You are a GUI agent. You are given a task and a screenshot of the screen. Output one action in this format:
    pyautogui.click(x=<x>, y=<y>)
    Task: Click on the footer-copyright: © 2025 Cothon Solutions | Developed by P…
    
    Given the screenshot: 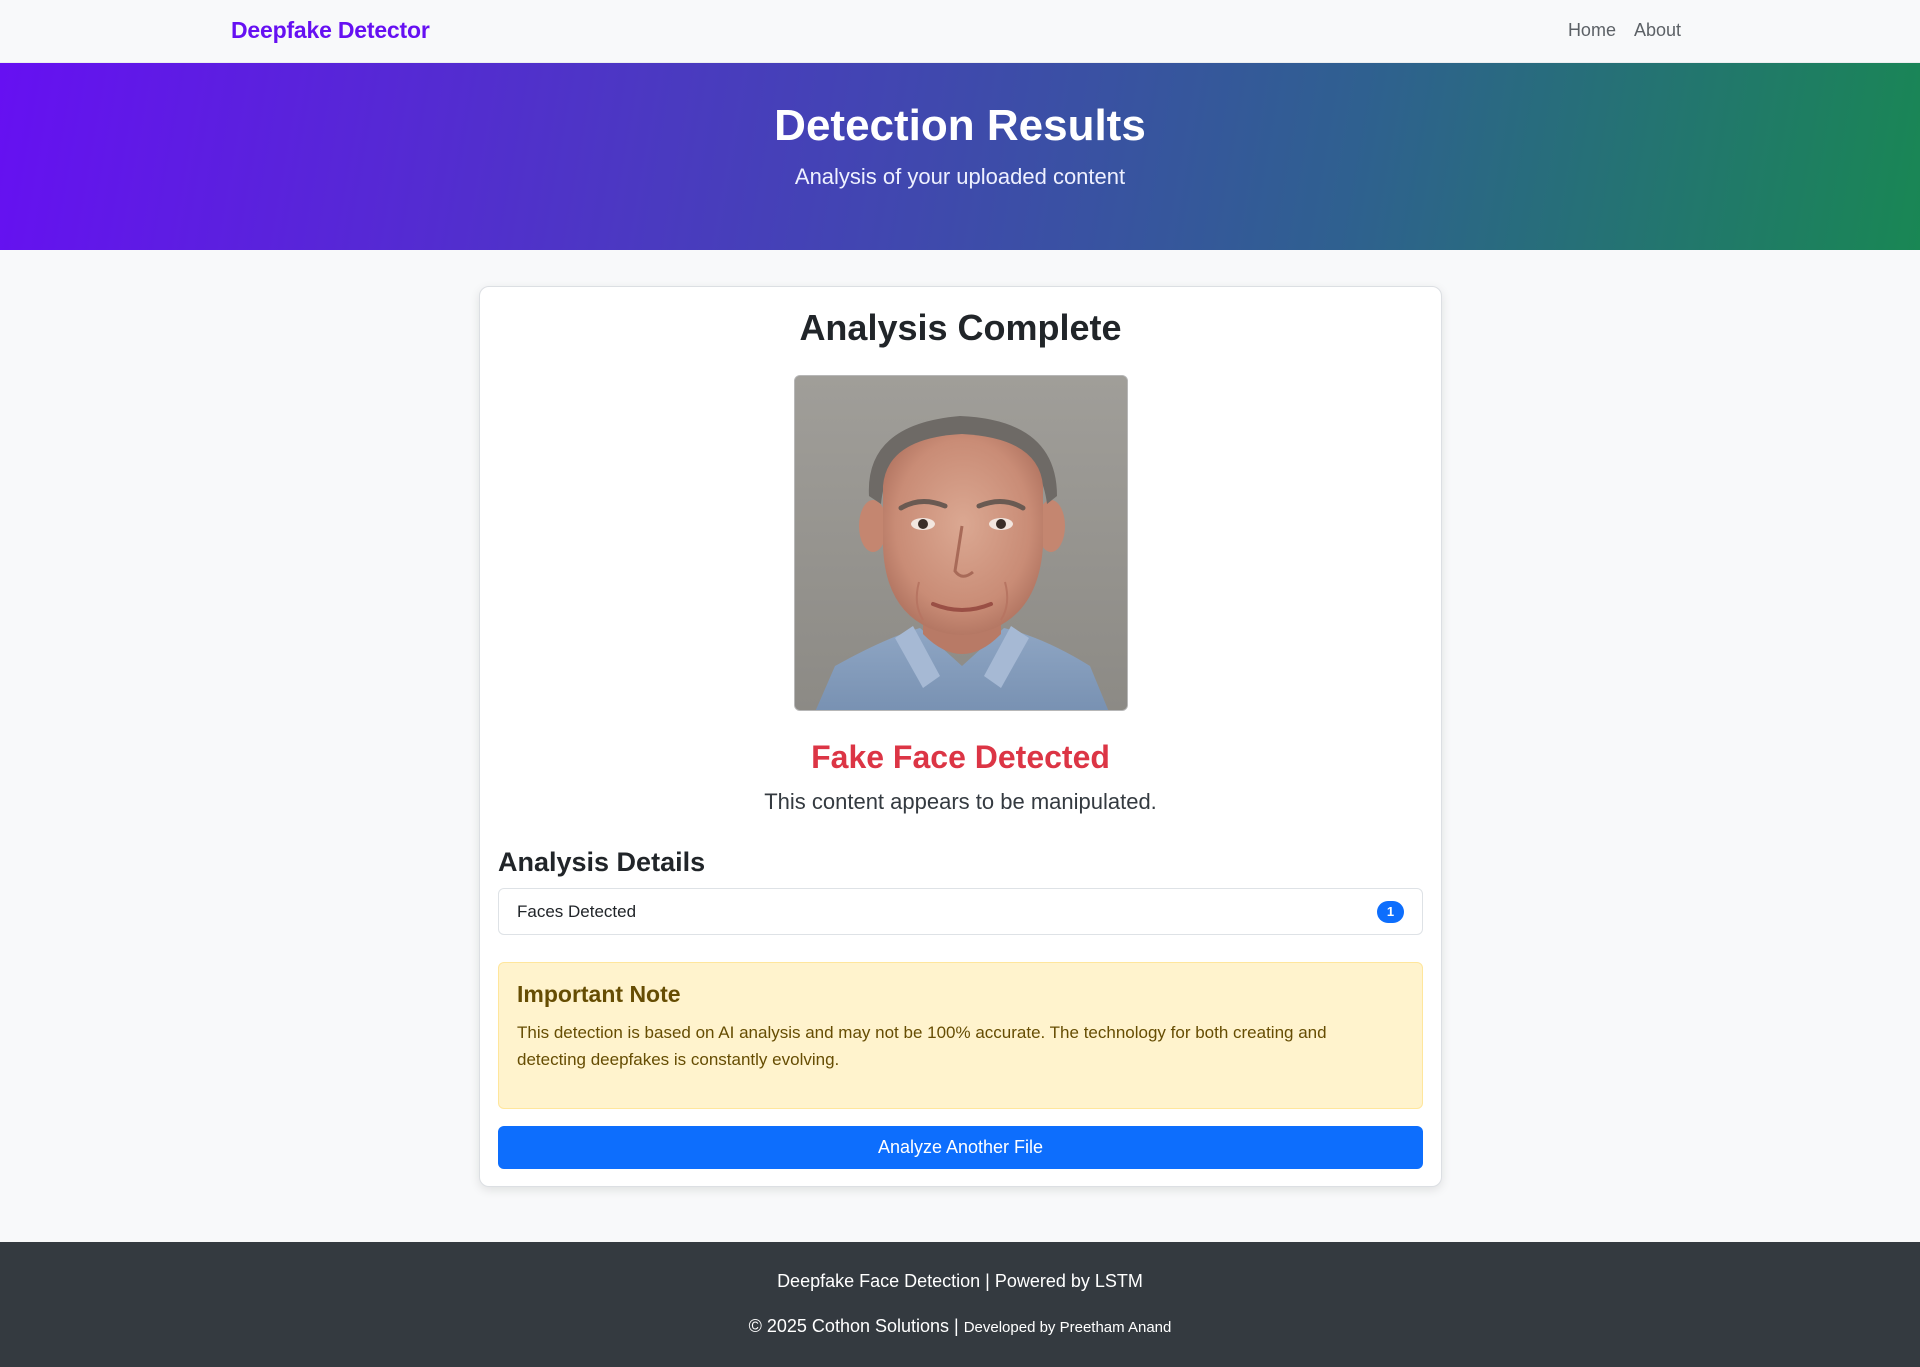 What is the action you would take?
    pyautogui.click(x=960, y=1326)
    